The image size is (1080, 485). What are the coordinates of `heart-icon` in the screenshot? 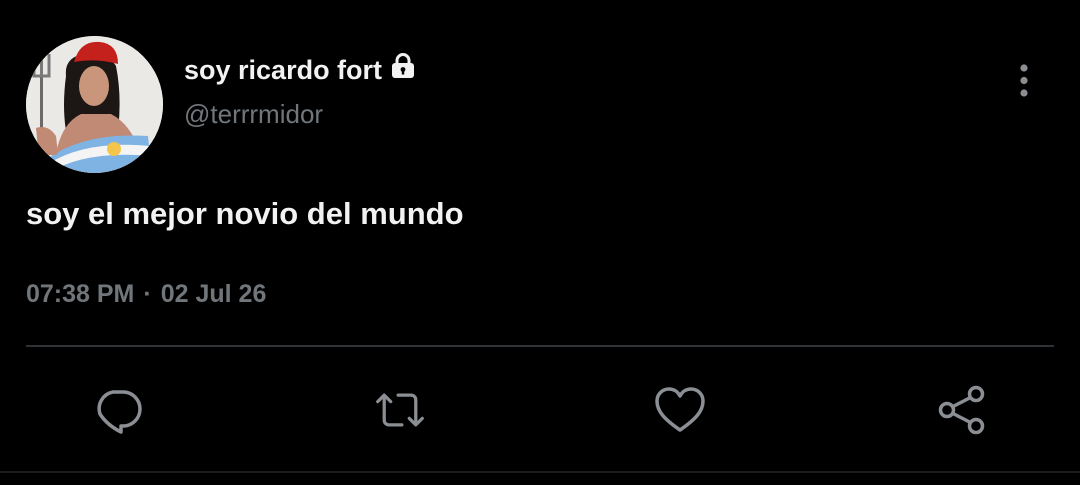 It's located at (680, 409).